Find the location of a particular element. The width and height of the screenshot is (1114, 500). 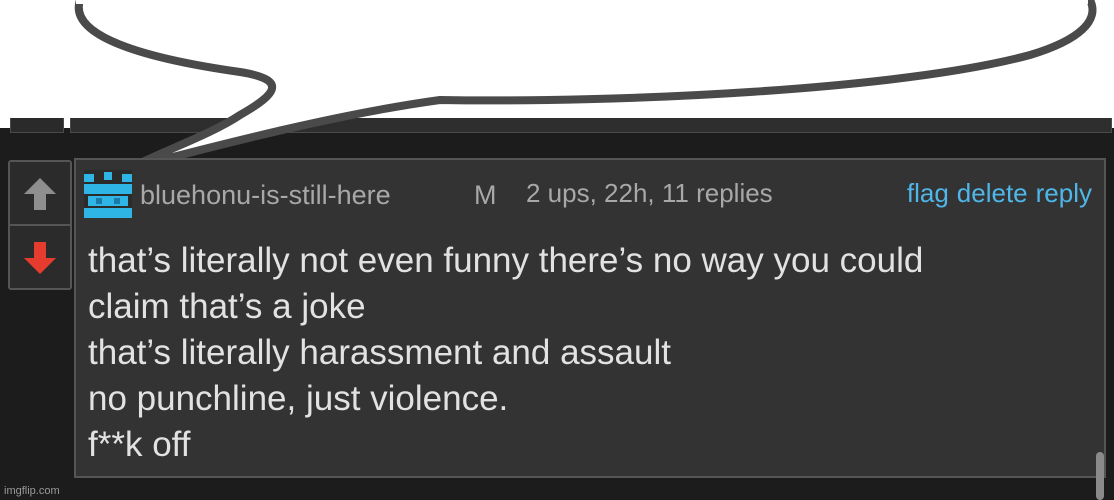

avatar-icon is located at coordinates (108, 194).